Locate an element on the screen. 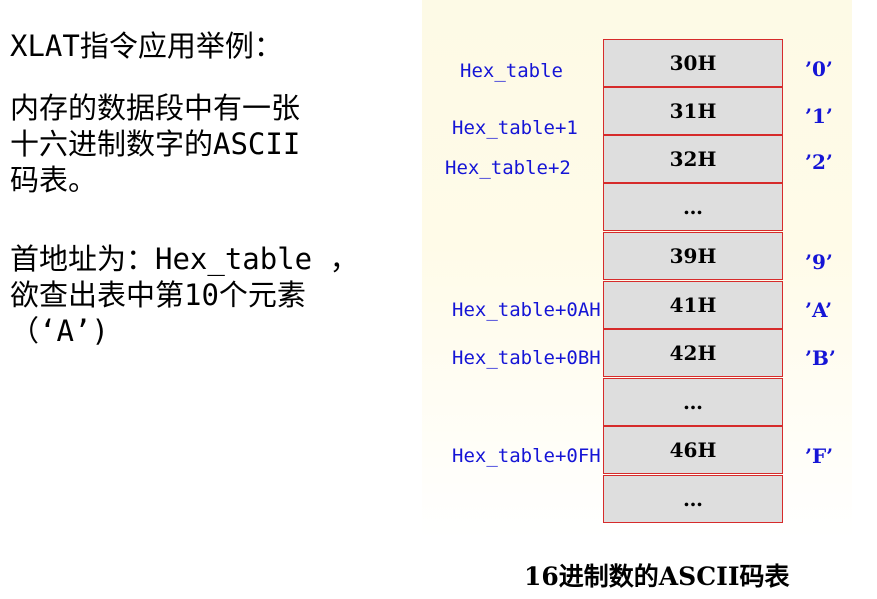  slide-title: XLAT指令应用举例： is located at coordinates (146, 46).